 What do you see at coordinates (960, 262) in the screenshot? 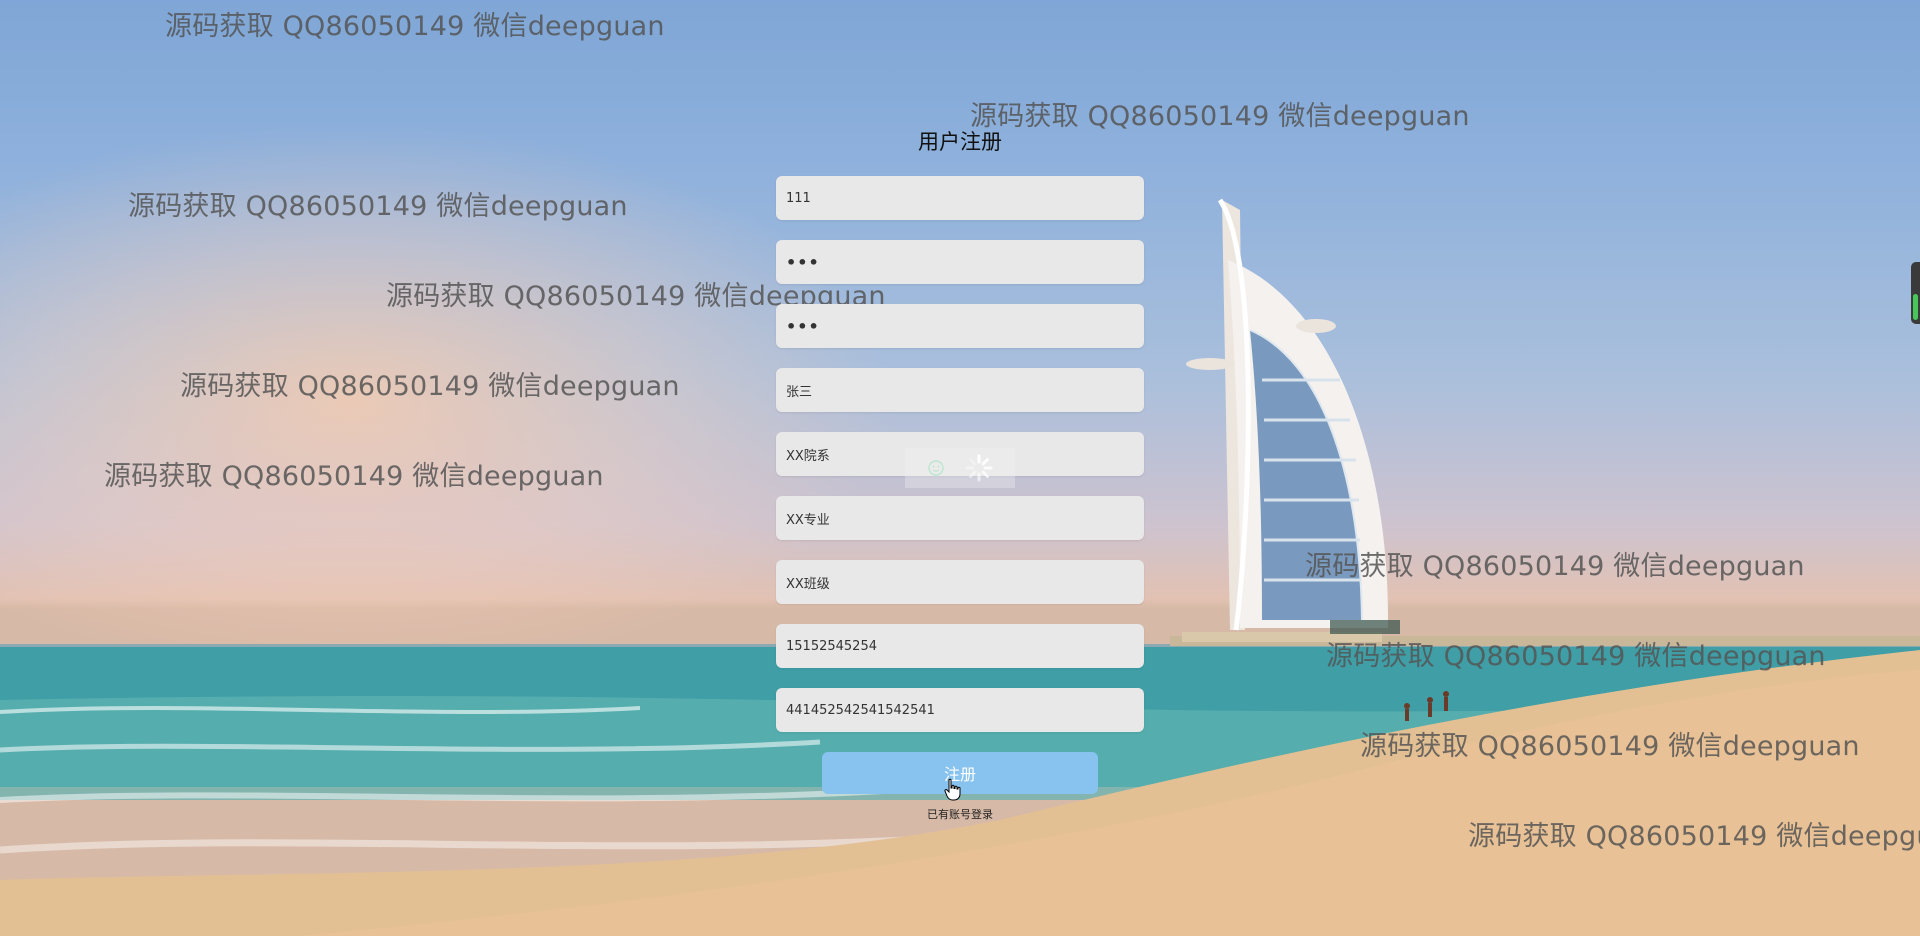
I see `password-field: •••` at bounding box center [960, 262].